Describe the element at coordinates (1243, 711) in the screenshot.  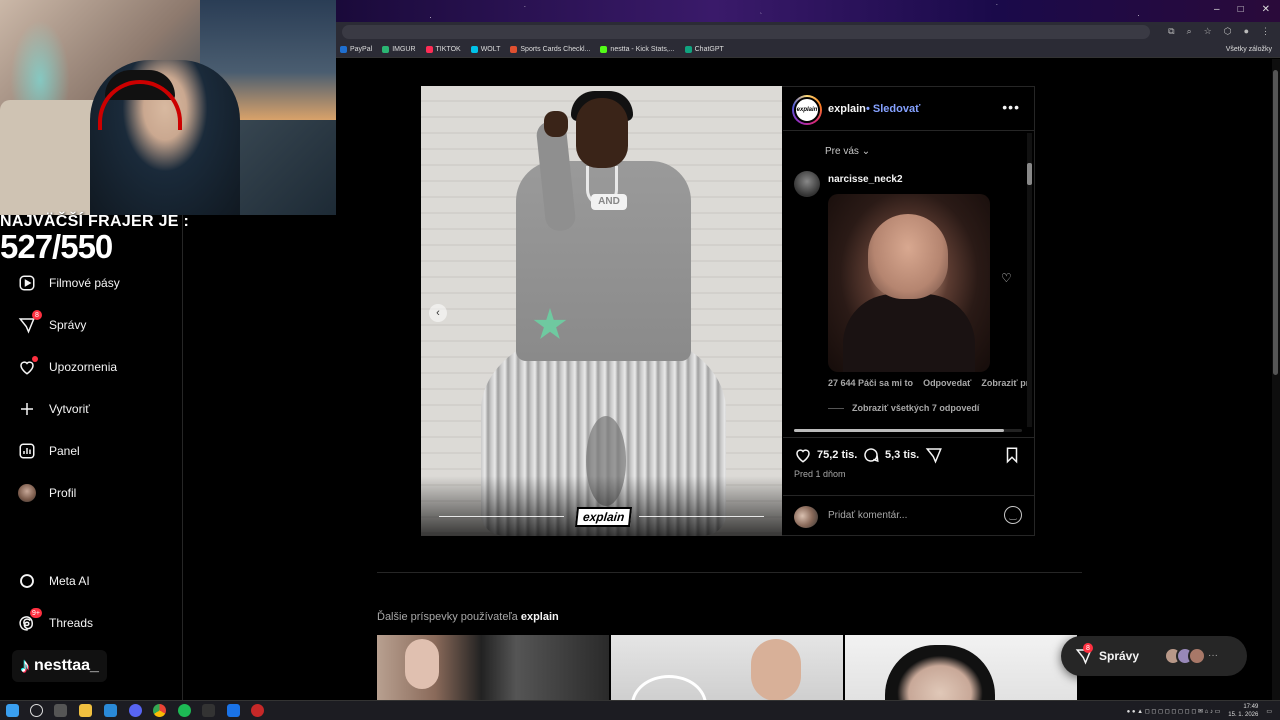
I see `clock: 17:49 15. 1. 2026` at that location.